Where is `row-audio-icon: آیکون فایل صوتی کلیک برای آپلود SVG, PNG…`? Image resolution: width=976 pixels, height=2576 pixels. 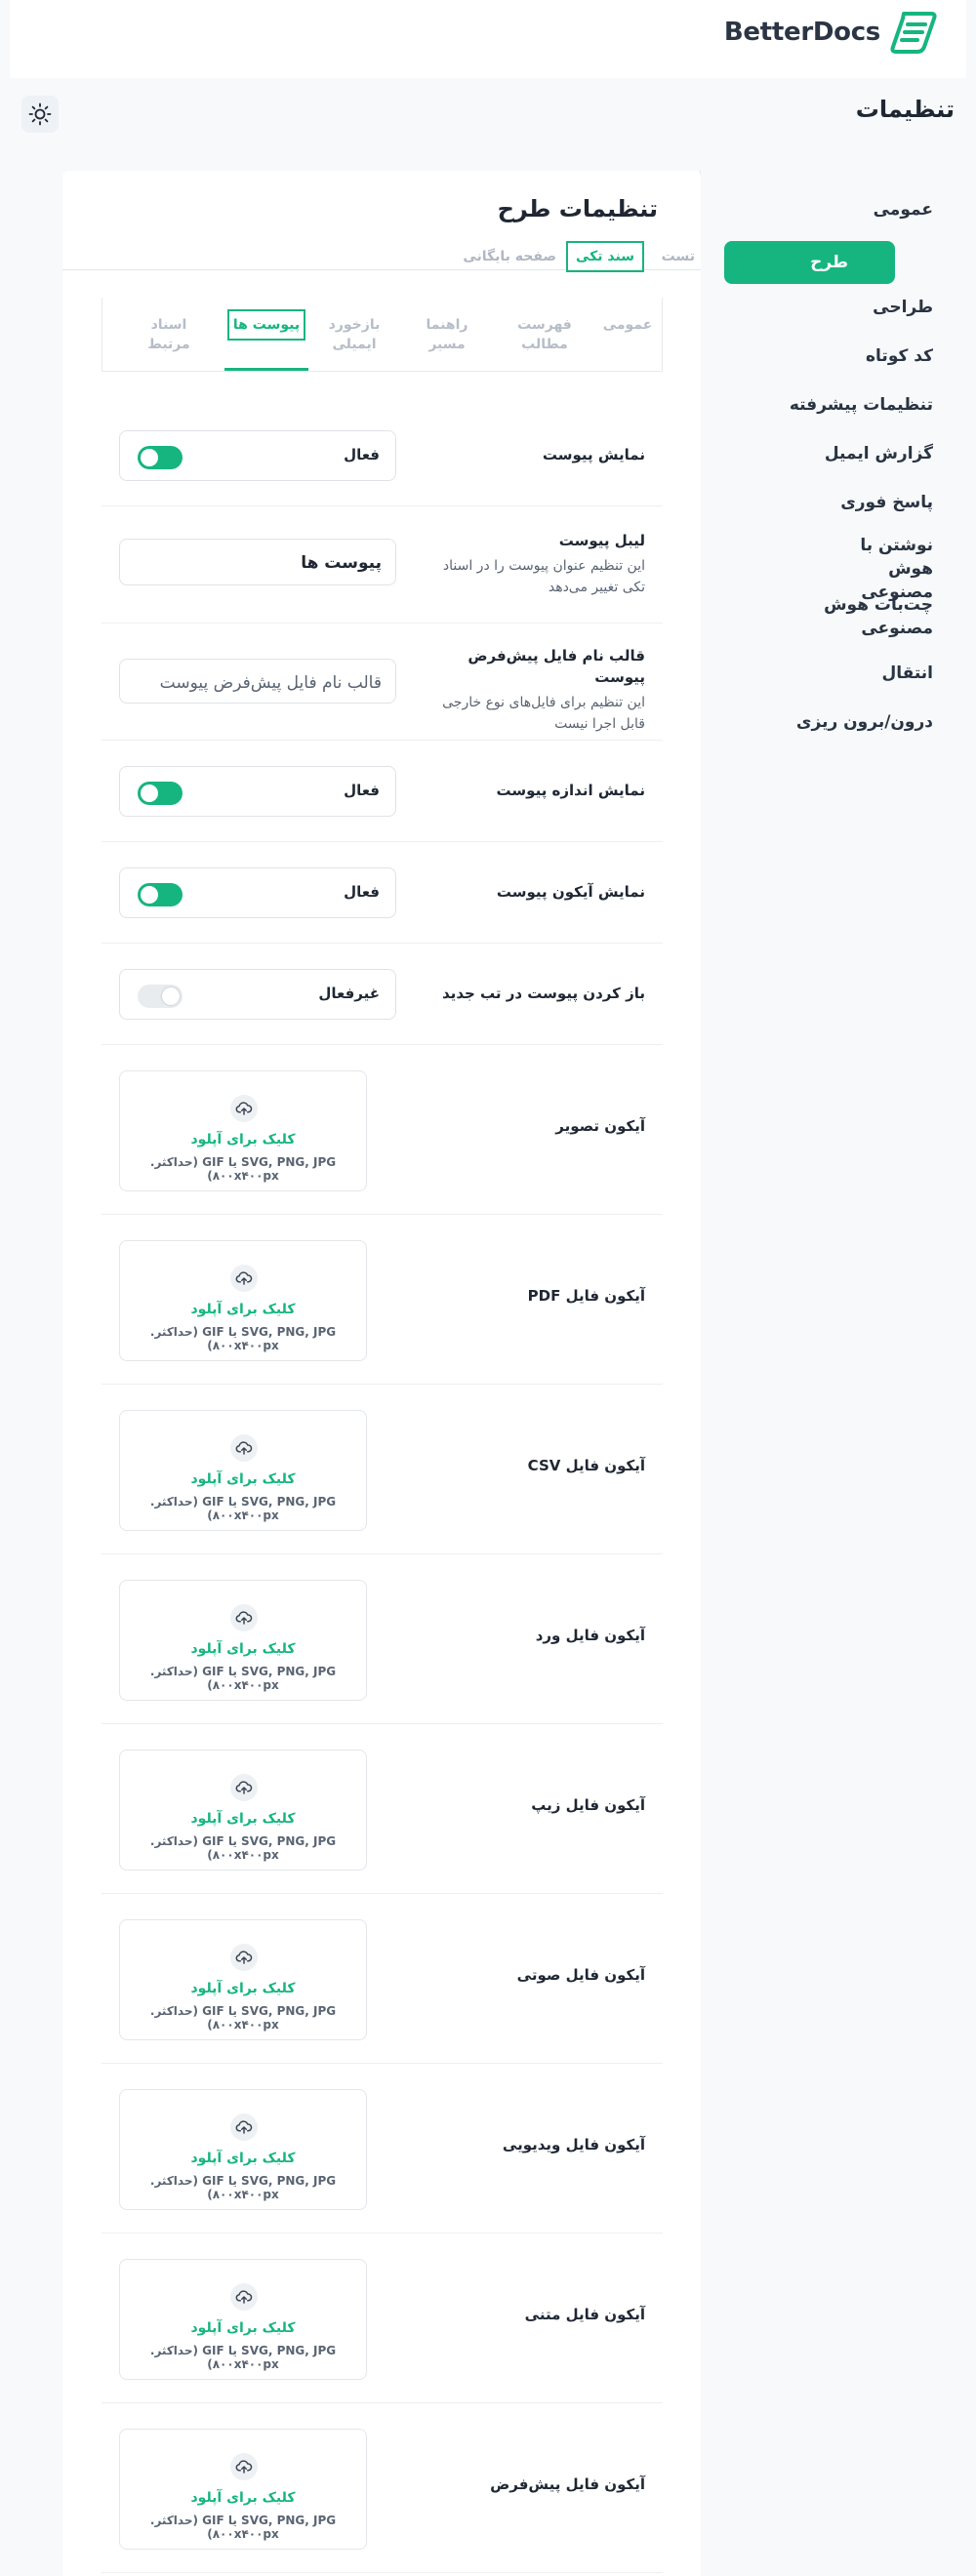 row-audio-icon: آیکون فایل صوتی کلیک برای آپلود SVG, PNG… is located at coordinates (382, 1979).